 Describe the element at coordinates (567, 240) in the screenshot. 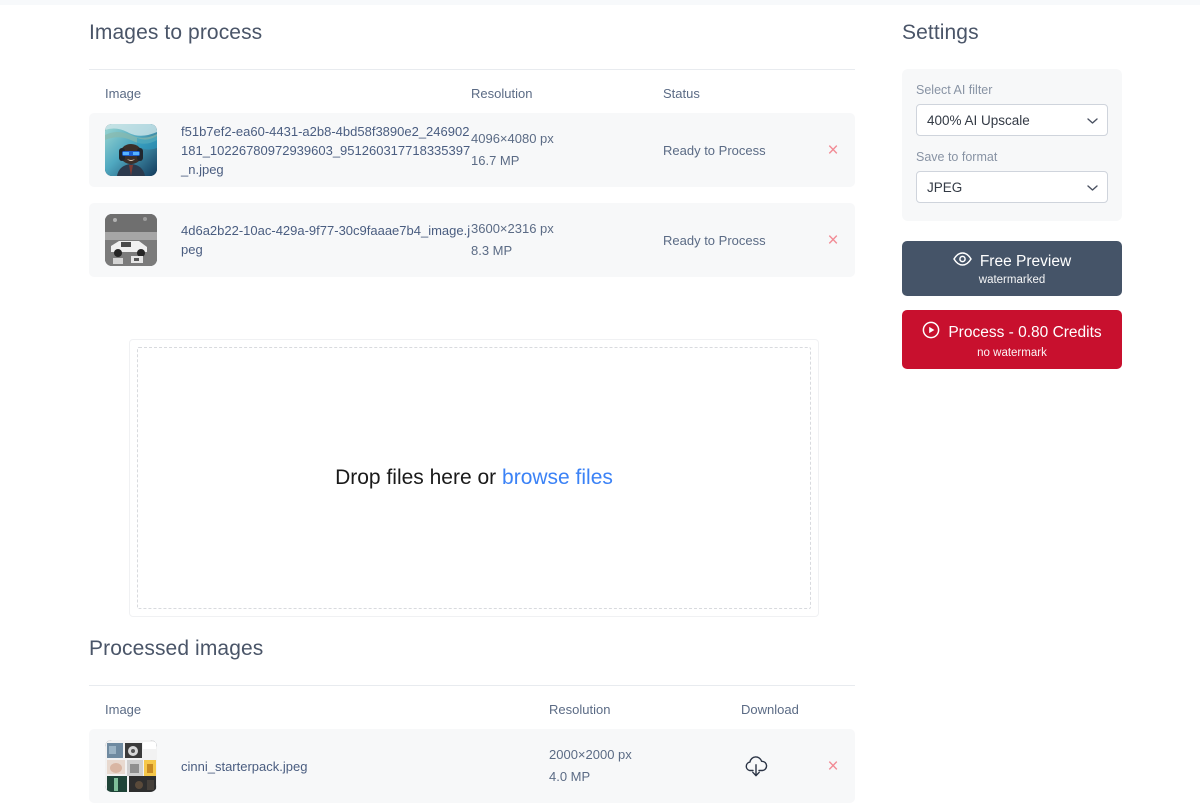

I see `row-resolution-cell: 3600×2316 px 8.3 MP` at that location.